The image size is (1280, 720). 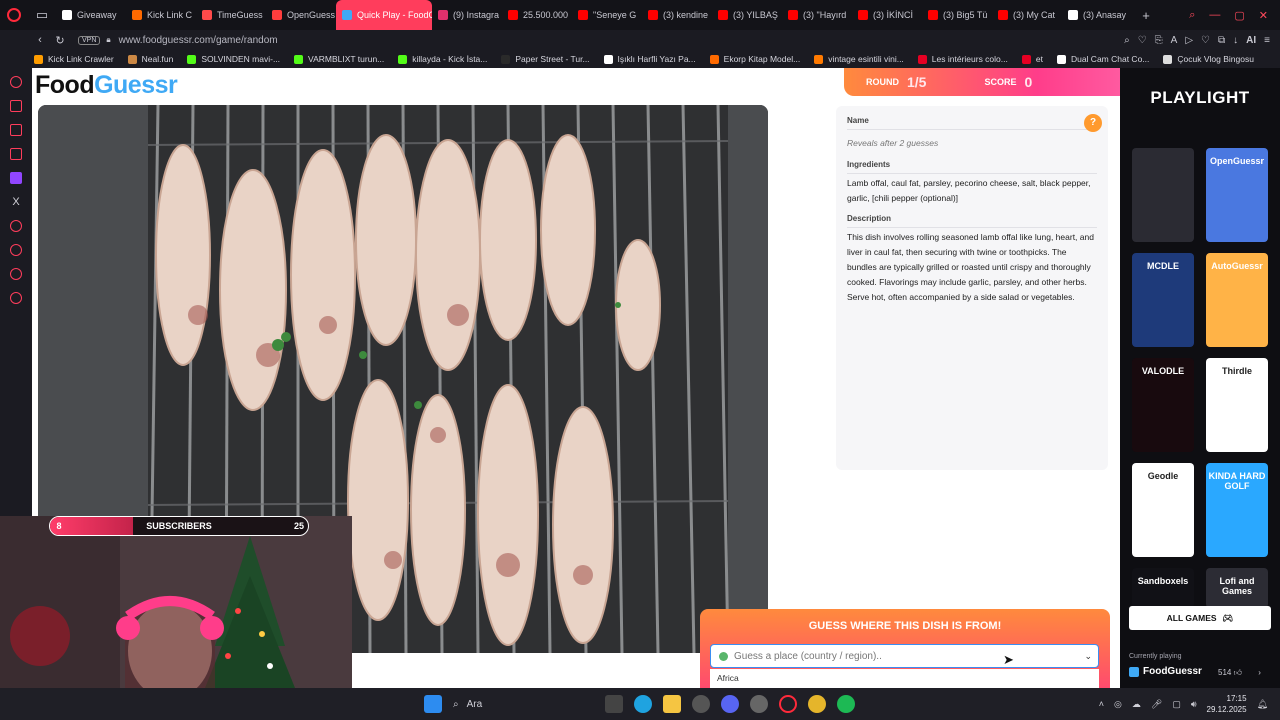 What do you see at coordinates (161, 15) in the screenshot?
I see `browser-tab: Kick Link C` at bounding box center [161, 15].